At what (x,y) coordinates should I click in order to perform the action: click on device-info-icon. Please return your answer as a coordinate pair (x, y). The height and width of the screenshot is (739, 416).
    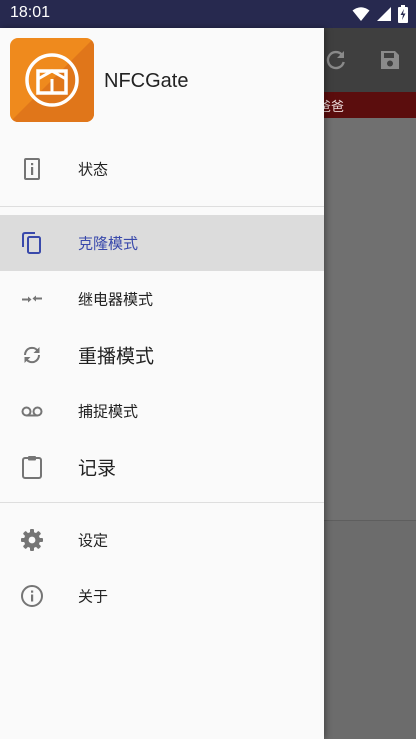
    Looking at the image, I should click on (32, 169).